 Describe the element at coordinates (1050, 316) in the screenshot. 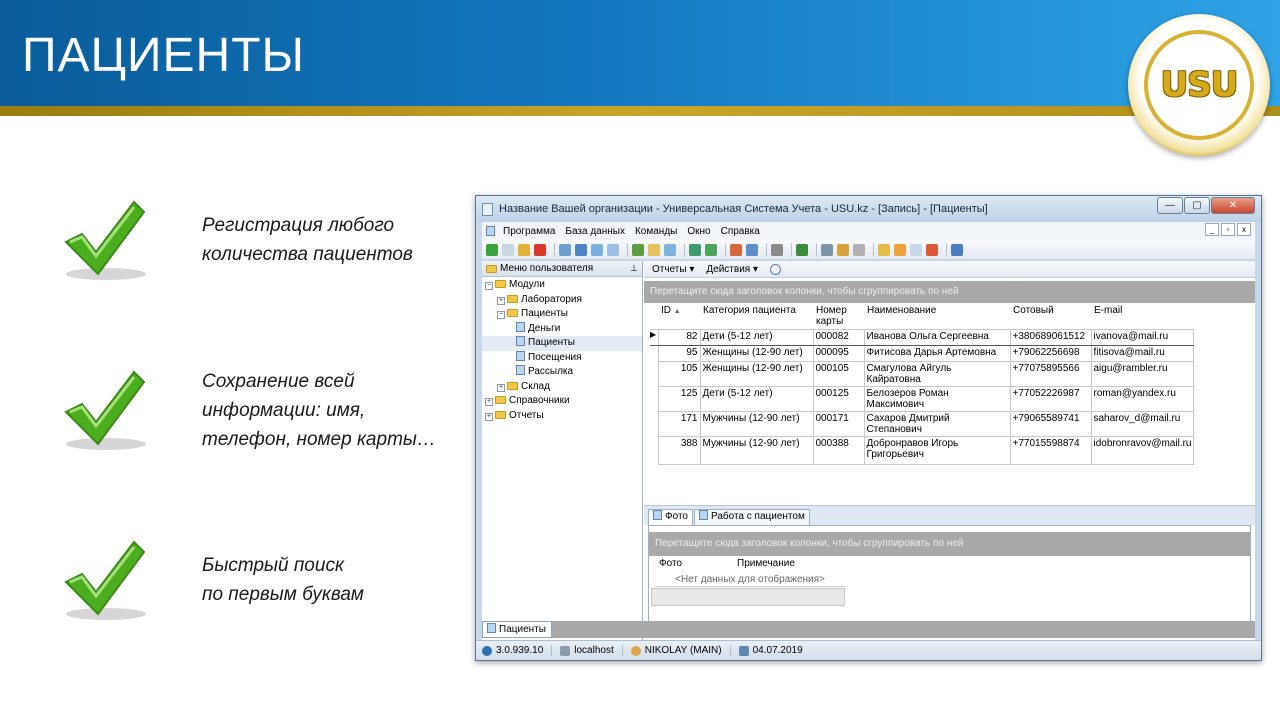

I see `col-phone: Сотовый` at that location.